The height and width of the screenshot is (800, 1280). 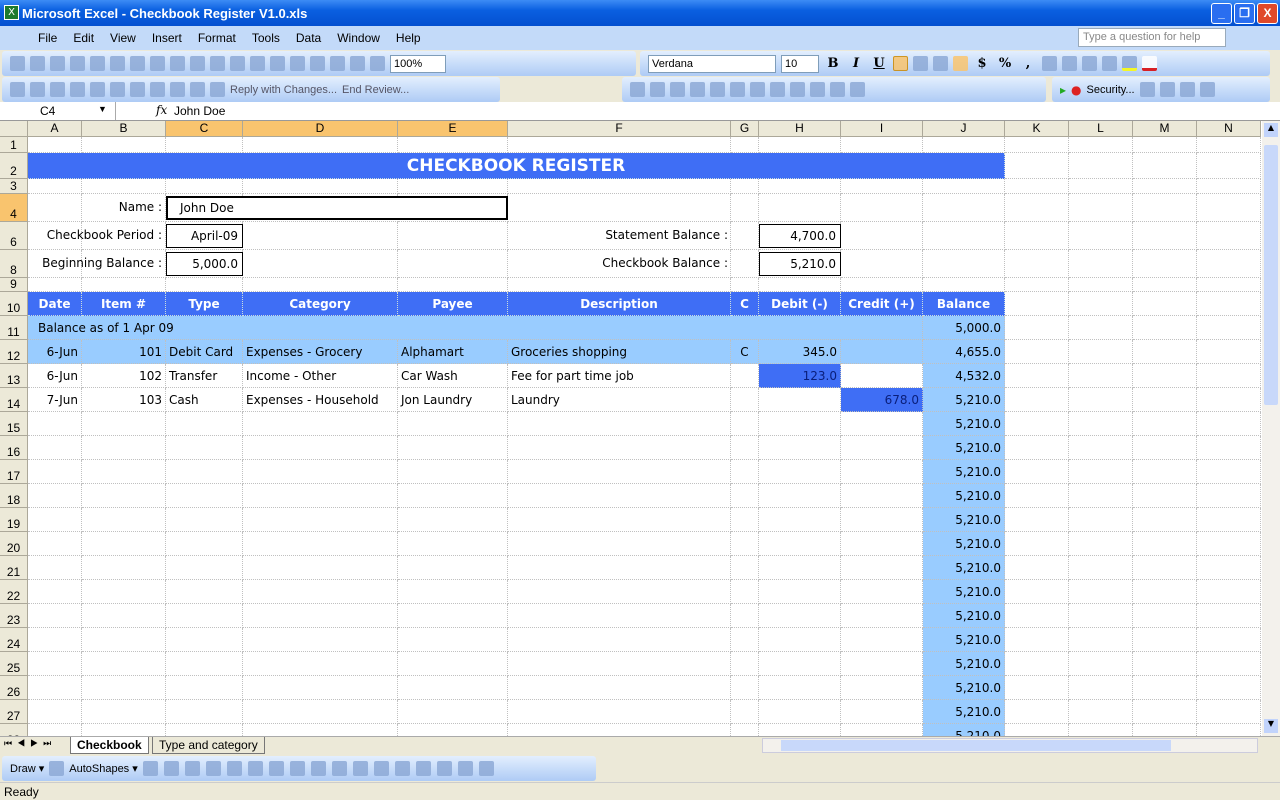 I want to click on font-select: Verdana, so click(x=712, y=63).